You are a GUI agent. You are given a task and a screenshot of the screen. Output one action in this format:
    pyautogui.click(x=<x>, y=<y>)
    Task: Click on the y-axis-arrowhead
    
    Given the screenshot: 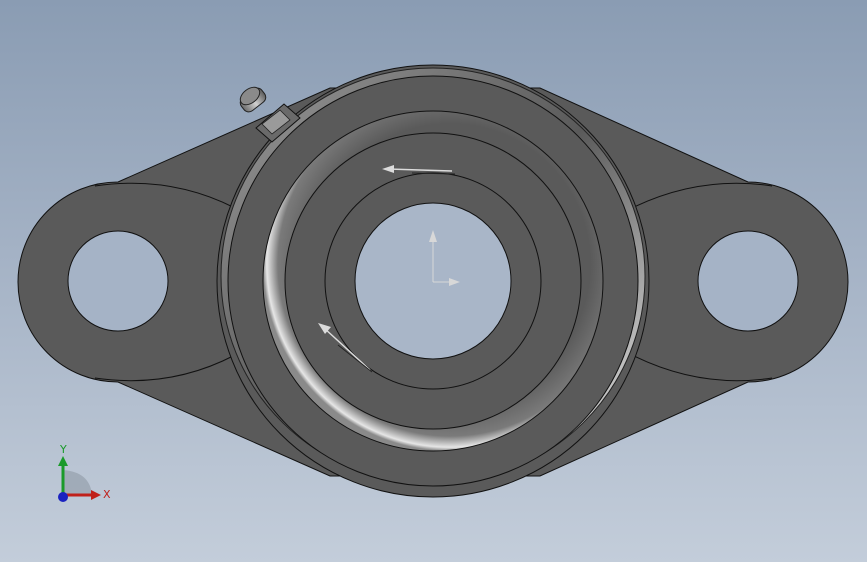 What is the action you would take?
    pyautogui.click(x=63, y=461)
    